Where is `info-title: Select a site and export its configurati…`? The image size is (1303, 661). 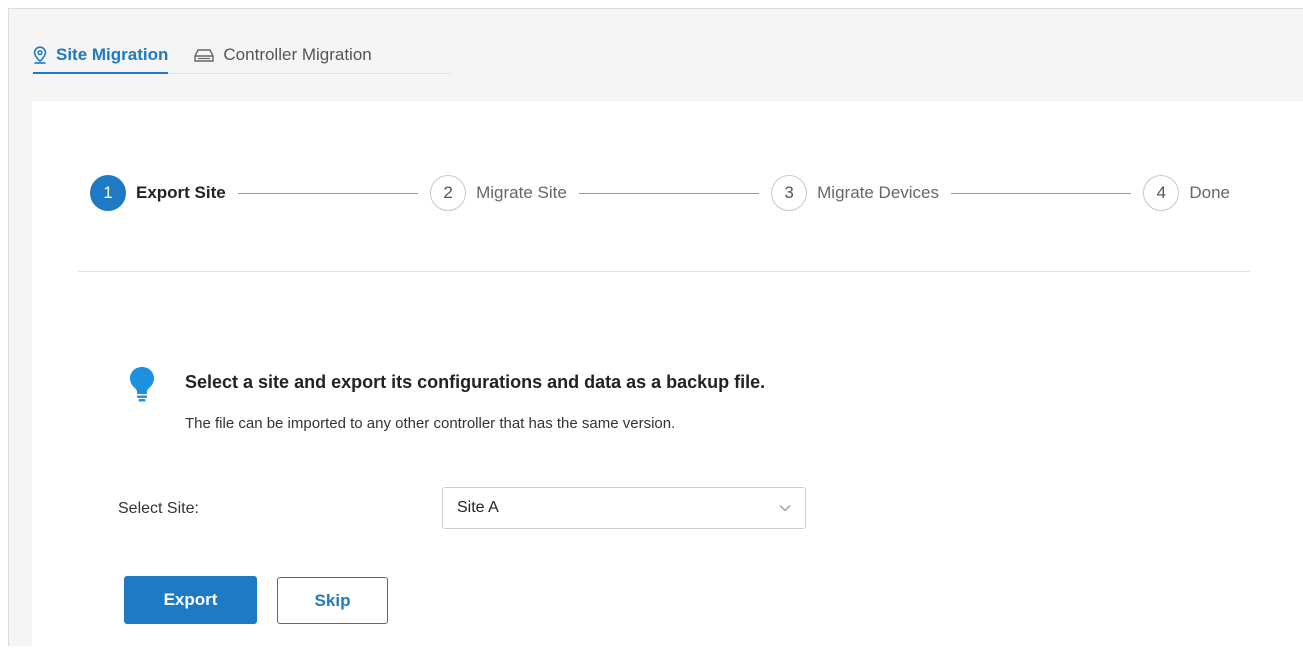 info-title: Select a site and export its configurati… is located at coordinates (475, 382).